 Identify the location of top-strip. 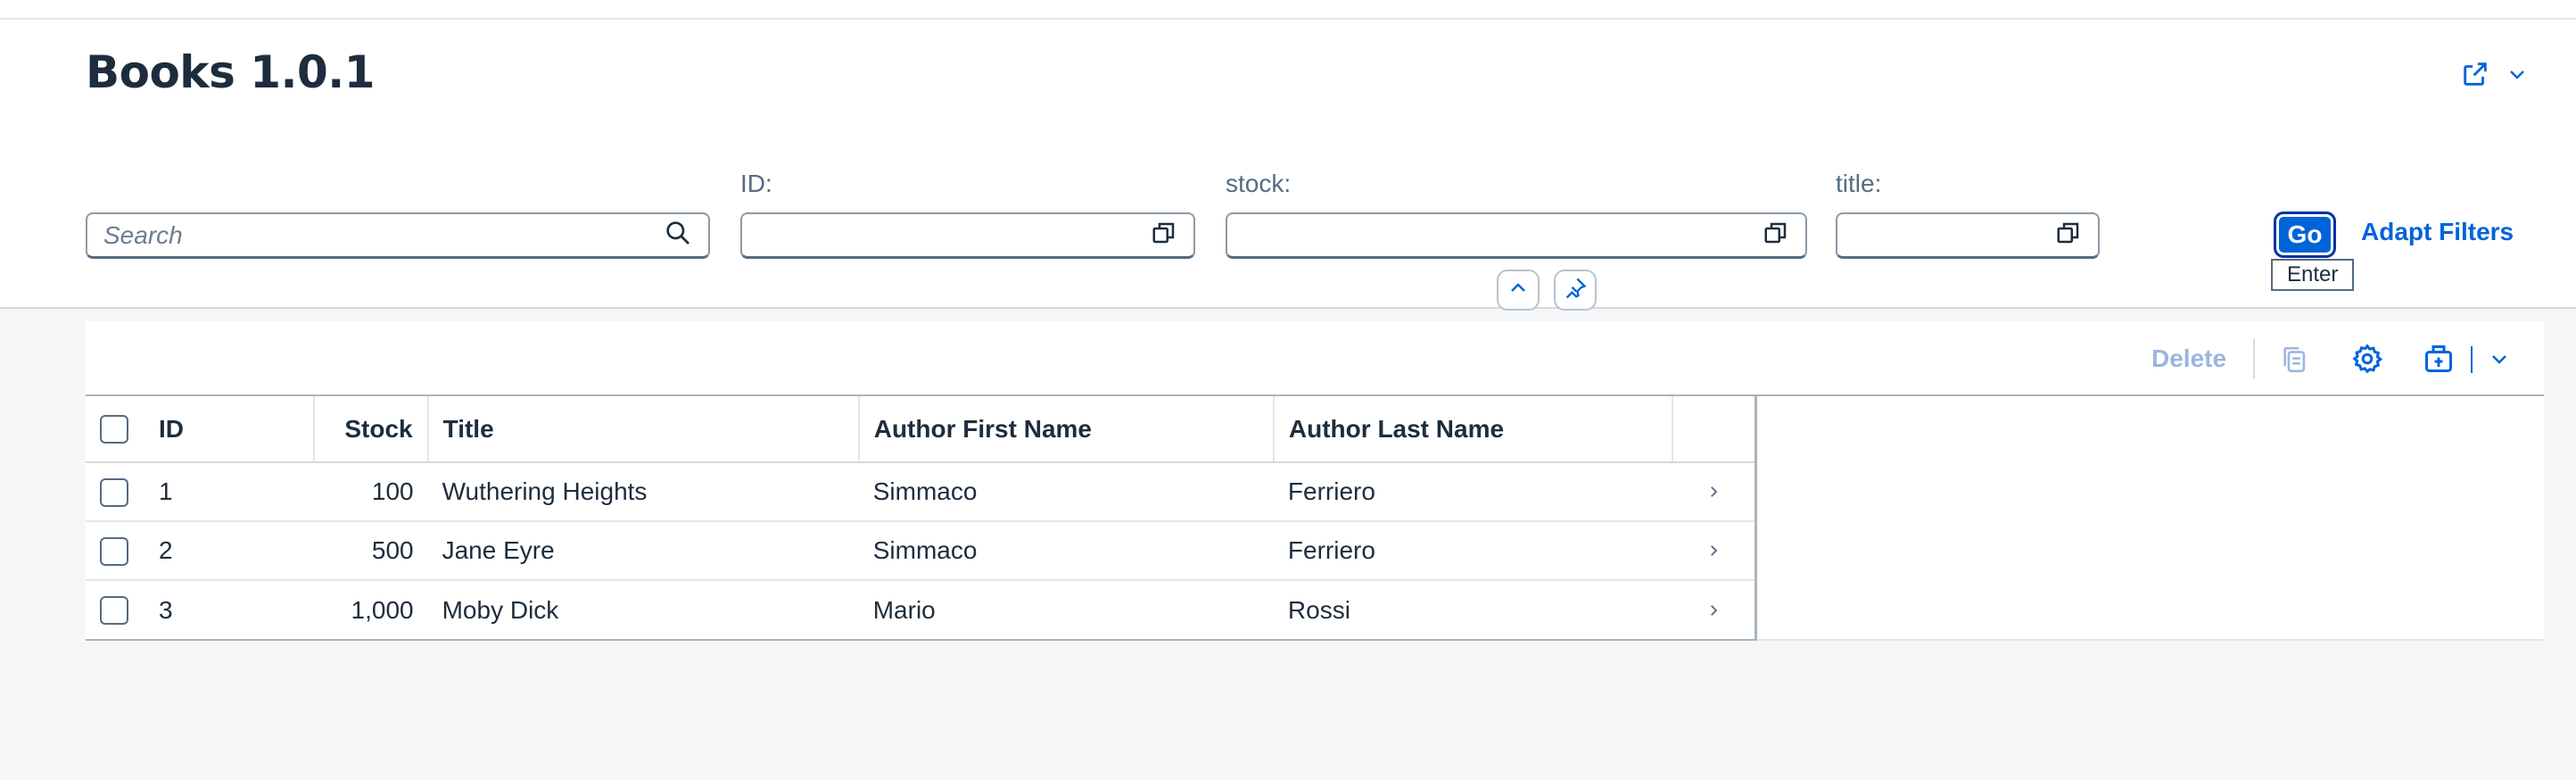
(1288, 9).